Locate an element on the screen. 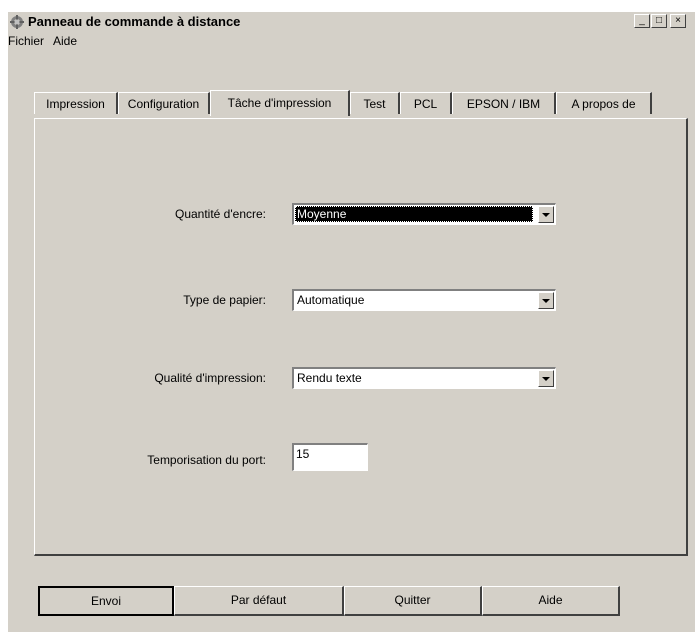 This screenshot has width=695, height=632. default-button-label: Par défaut is located at coordinates (258, 600).